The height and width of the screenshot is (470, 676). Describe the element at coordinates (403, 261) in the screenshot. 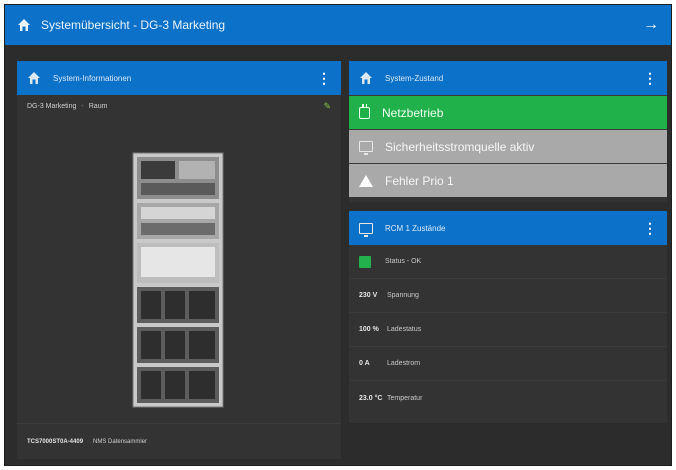

I see `status-text: Status - OK` at that location.